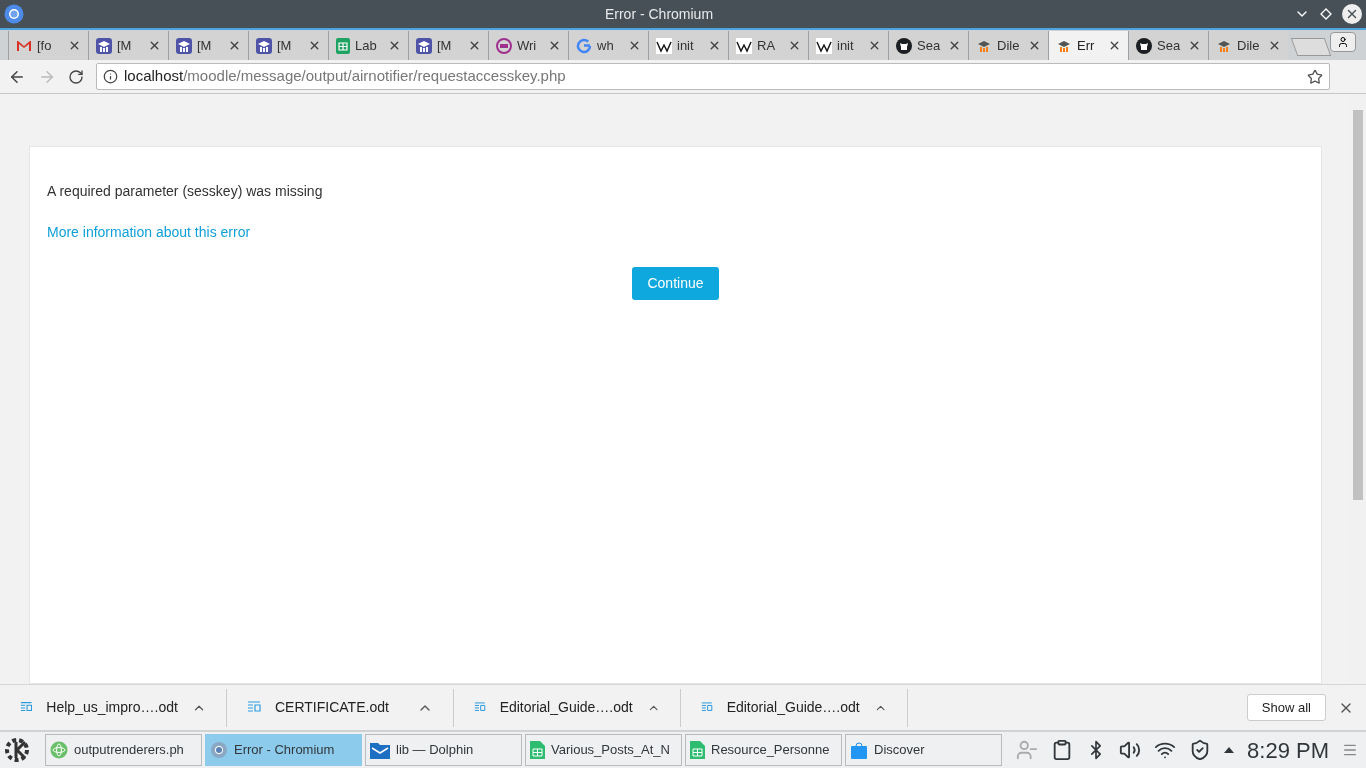  What do you see at coordinates (185, 191) in the screenshot?
I see `error-message: A required parameter (sesskey) was missing` at bounding box center [185, 191].